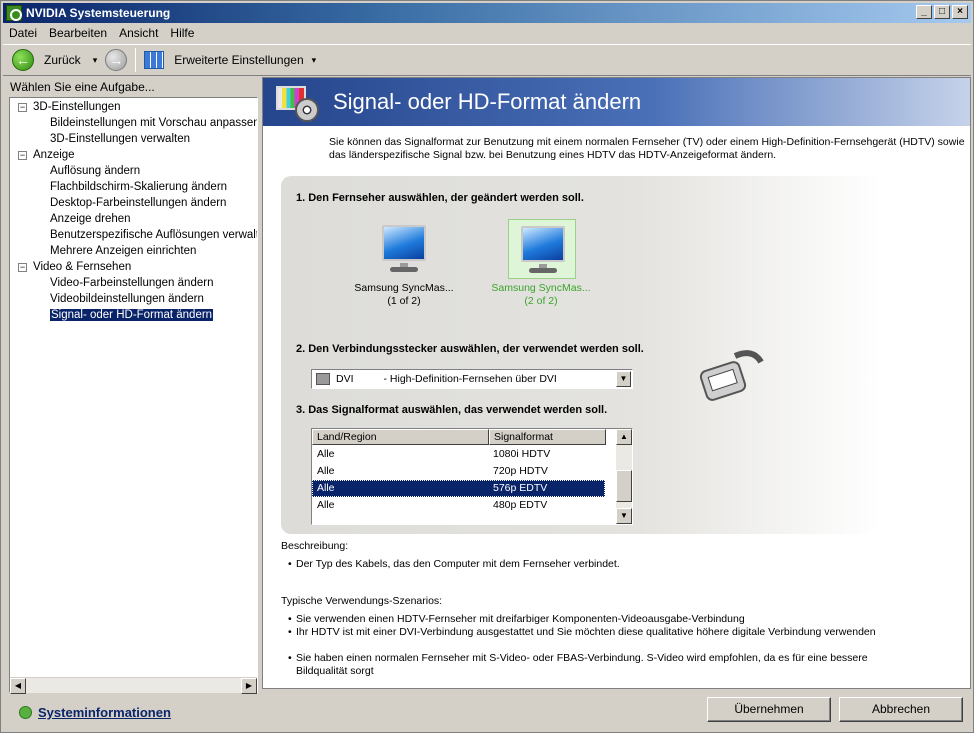 The width and height of the screenshot is (974, 733). Describe the element at coordinates (542, 249) in the screenshot. I see `tv2-monitor-icon` at that location.